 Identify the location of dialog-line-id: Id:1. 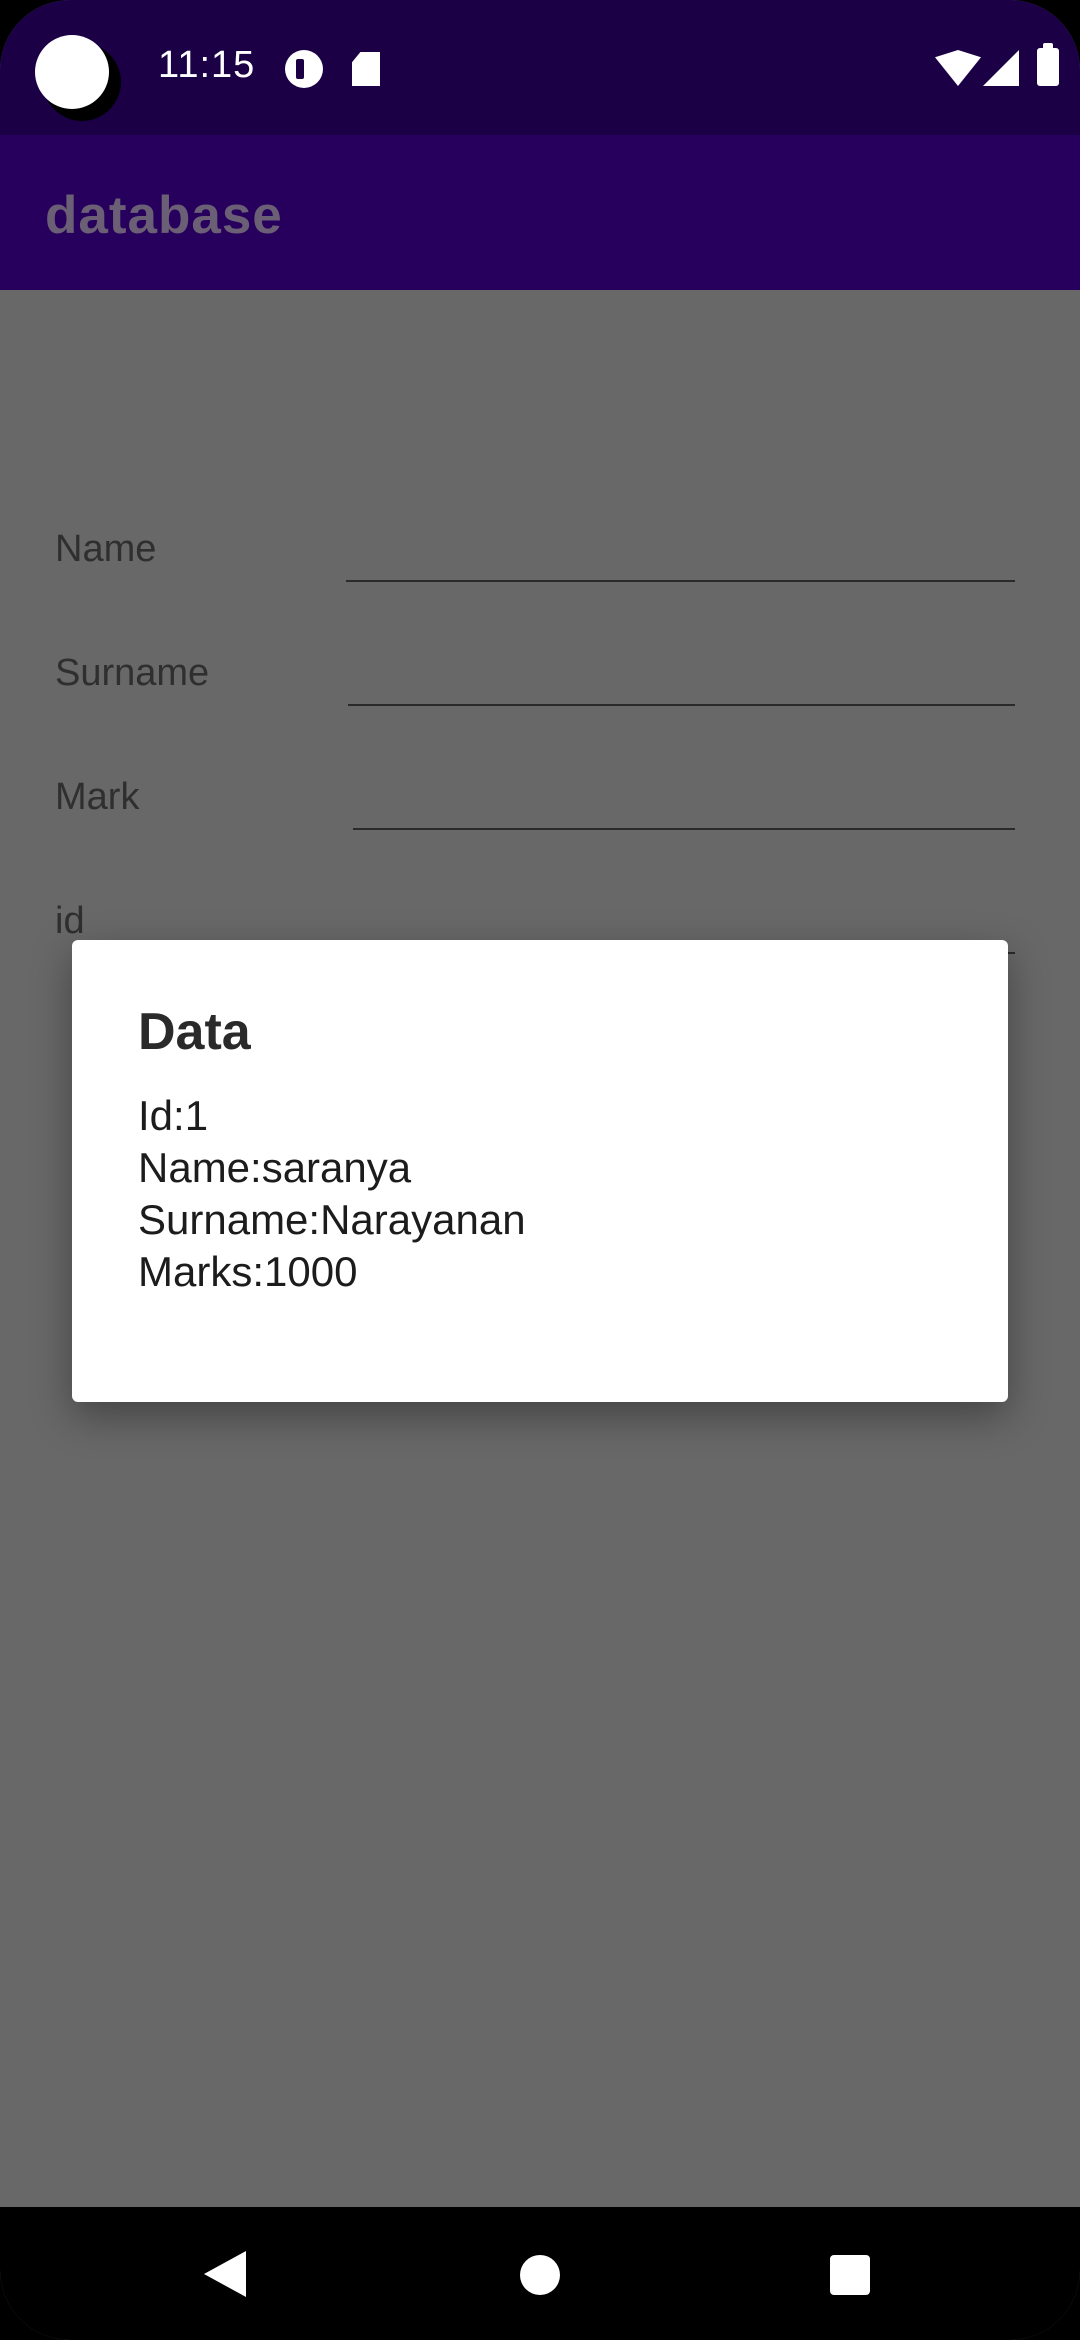
(173, 1115).